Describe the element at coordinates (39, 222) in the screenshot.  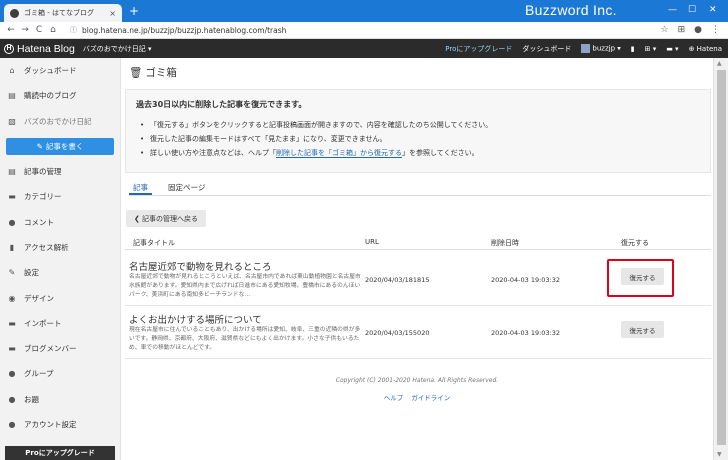
I see `sidebar-item-label: コメント` at that location.